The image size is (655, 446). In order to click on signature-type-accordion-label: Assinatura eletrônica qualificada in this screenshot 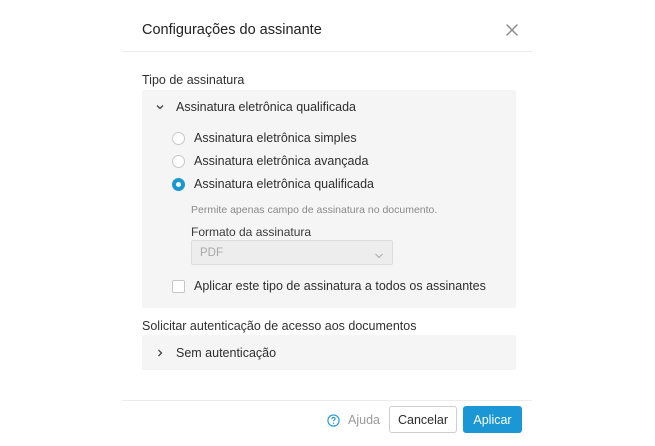, I will do `click(266, 107)`.